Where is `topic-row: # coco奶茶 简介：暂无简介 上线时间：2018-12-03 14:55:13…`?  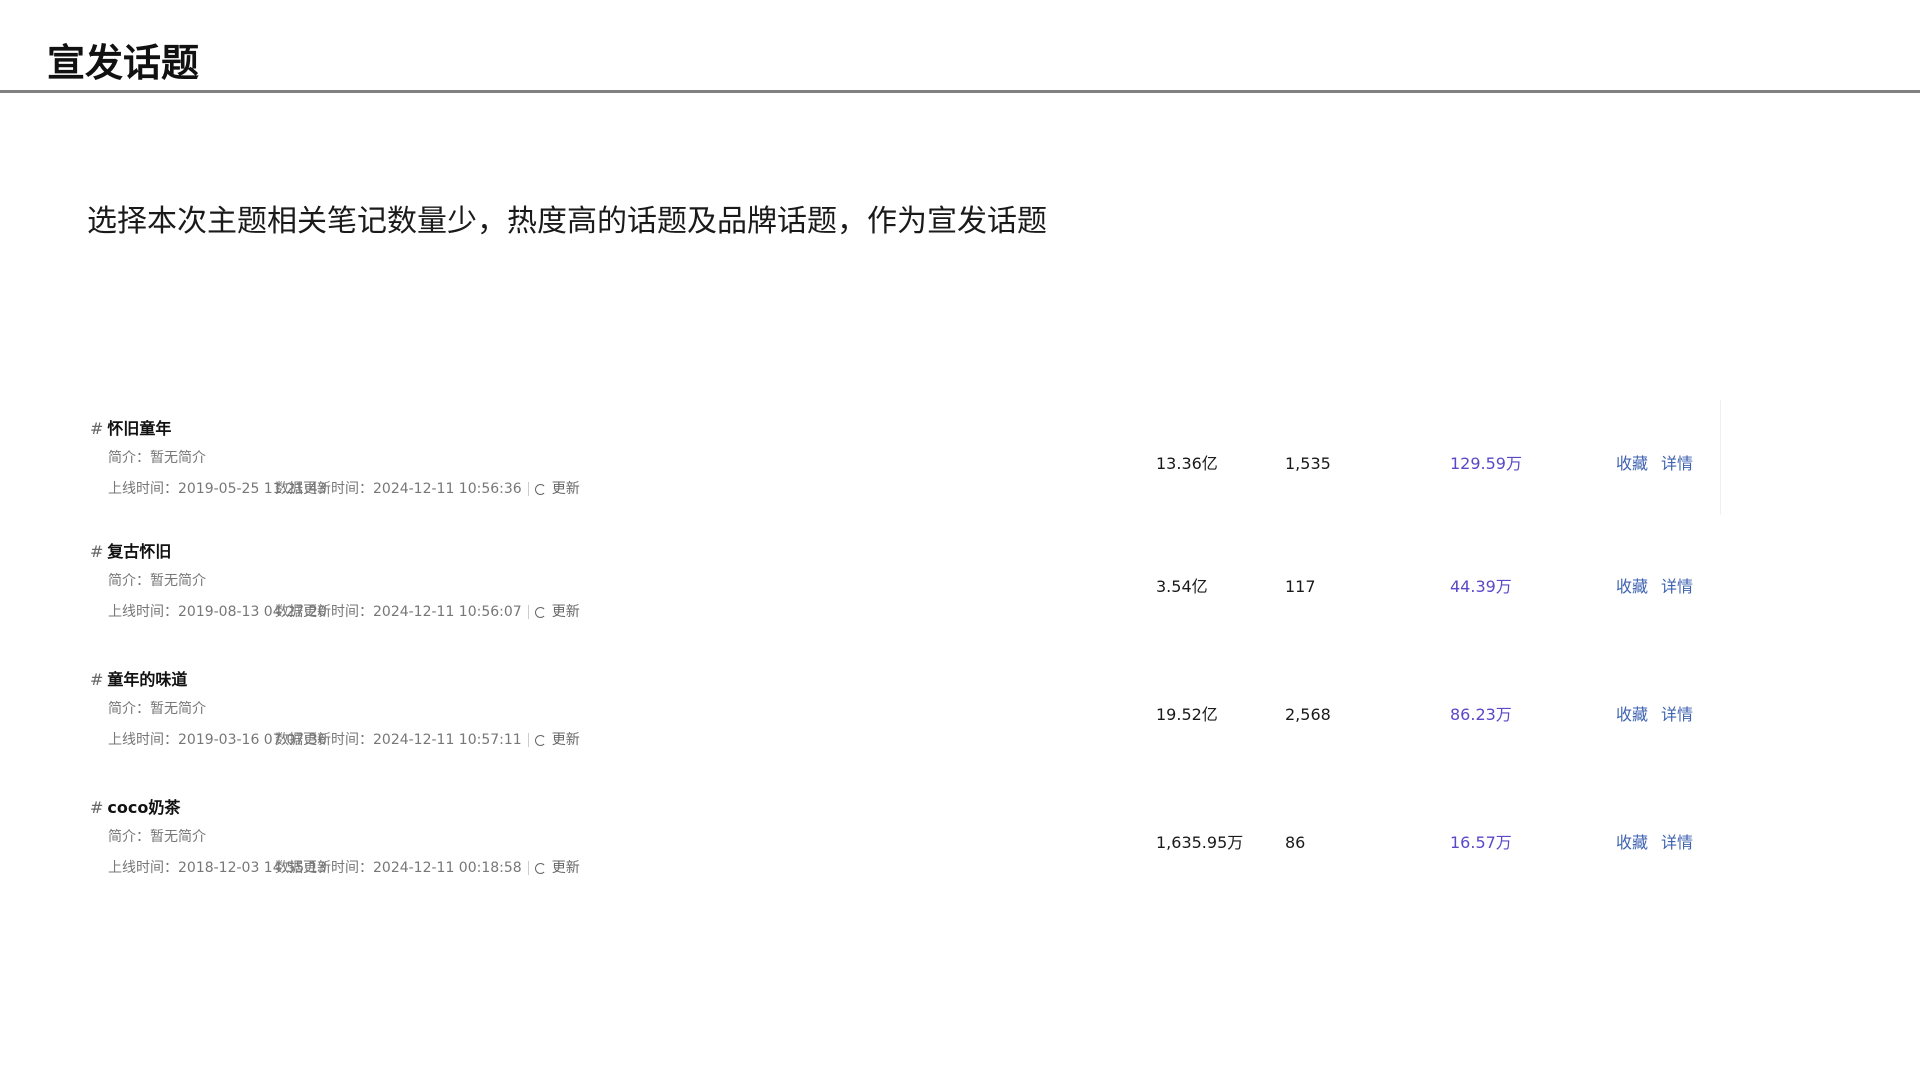 topic-row: # coco奶茶 简介：暂无简介 上线时间：2018-12-03 14:55:13… is located at coordinates (960, 846).